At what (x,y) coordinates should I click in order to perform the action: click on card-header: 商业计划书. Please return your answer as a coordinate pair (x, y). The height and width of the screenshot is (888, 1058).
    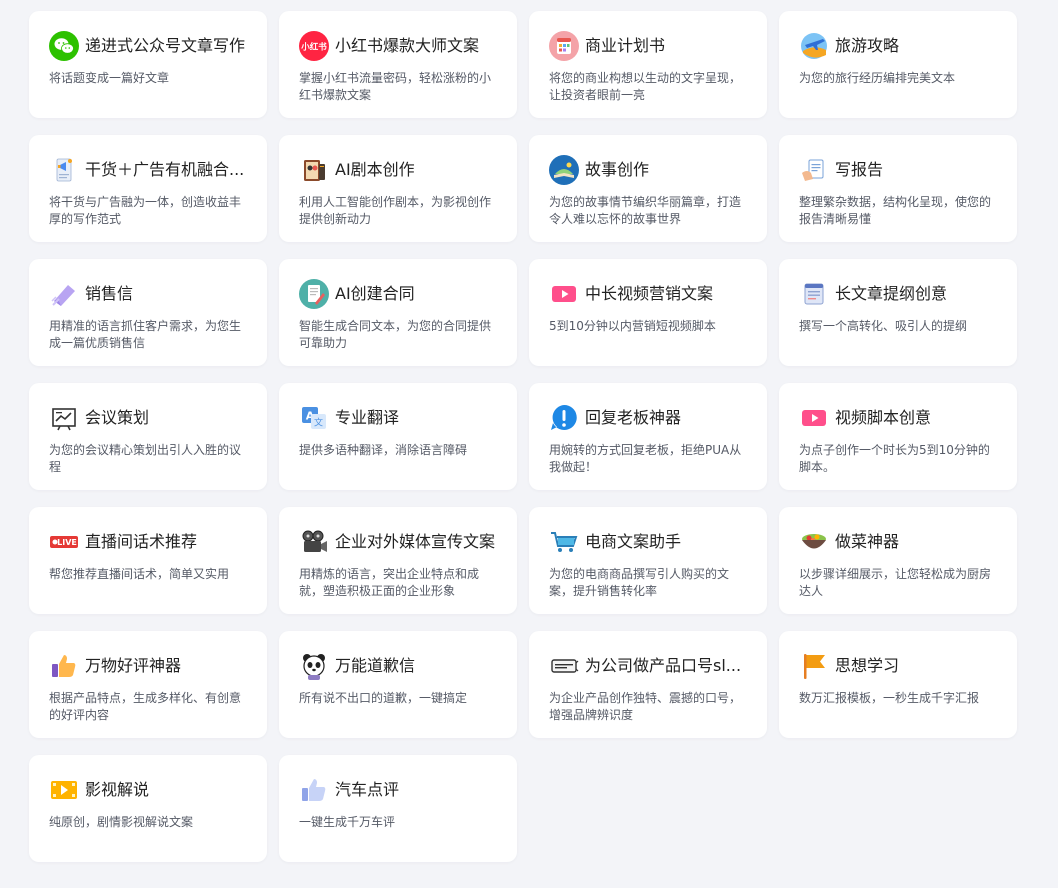
    Looking at the image, I should click on (648, 46).